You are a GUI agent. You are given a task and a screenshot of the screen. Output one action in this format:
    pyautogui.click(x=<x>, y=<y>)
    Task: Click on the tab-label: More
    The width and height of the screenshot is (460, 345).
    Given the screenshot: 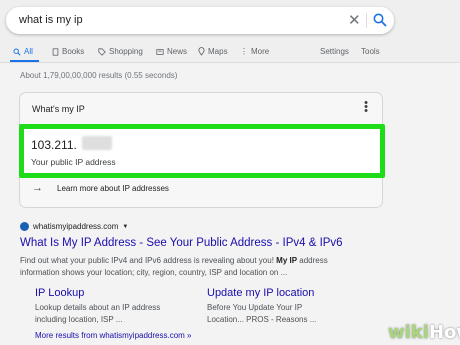 What is the action you would take?
    pyautogui.click(x=260, y=51)
    